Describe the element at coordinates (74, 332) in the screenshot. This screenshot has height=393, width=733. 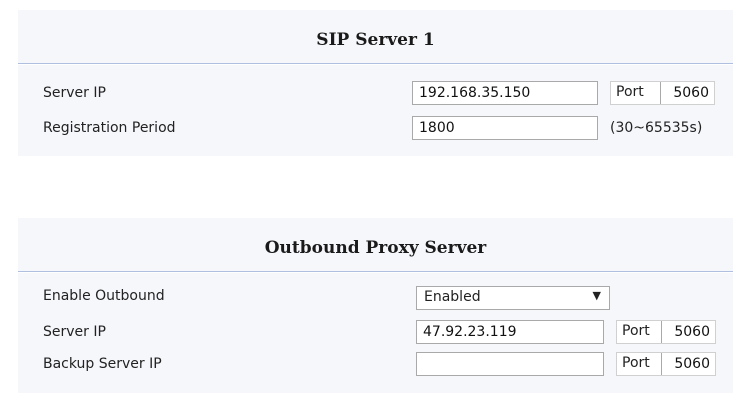
I see `proxy-server-ip-label: Server IP` at that location.